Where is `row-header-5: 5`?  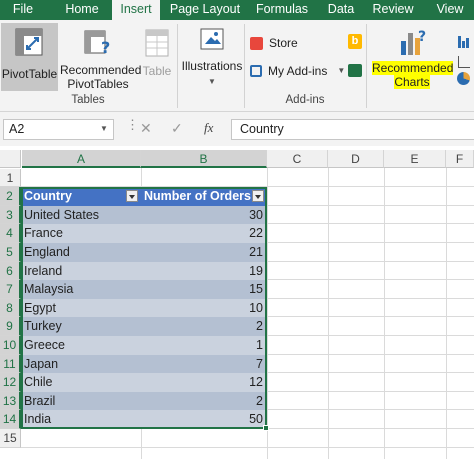
row-header-5: 5 is located at coordinates (10, 252).